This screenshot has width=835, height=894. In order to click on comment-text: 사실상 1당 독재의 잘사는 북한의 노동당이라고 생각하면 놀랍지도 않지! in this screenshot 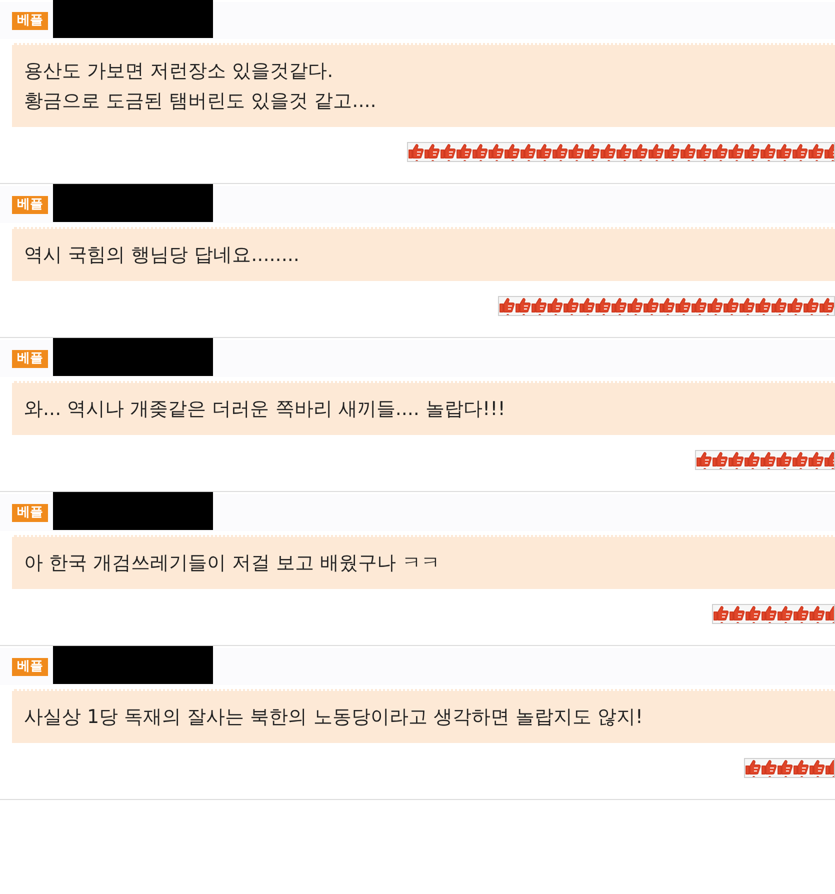, I will do `click(423, 716)`.